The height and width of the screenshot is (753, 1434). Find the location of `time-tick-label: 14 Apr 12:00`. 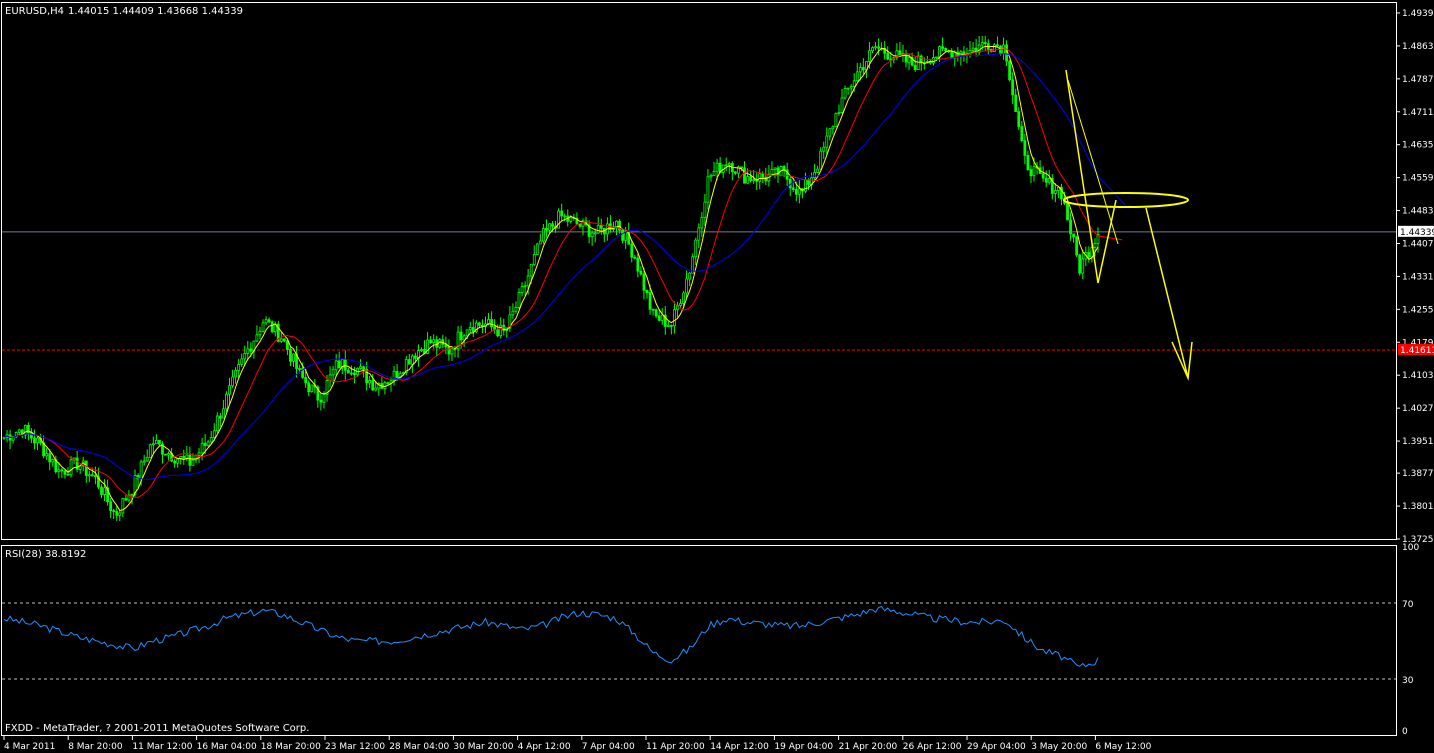

time-tick-label: 14 Apr 12:00 is located at coordinates (739, 747).